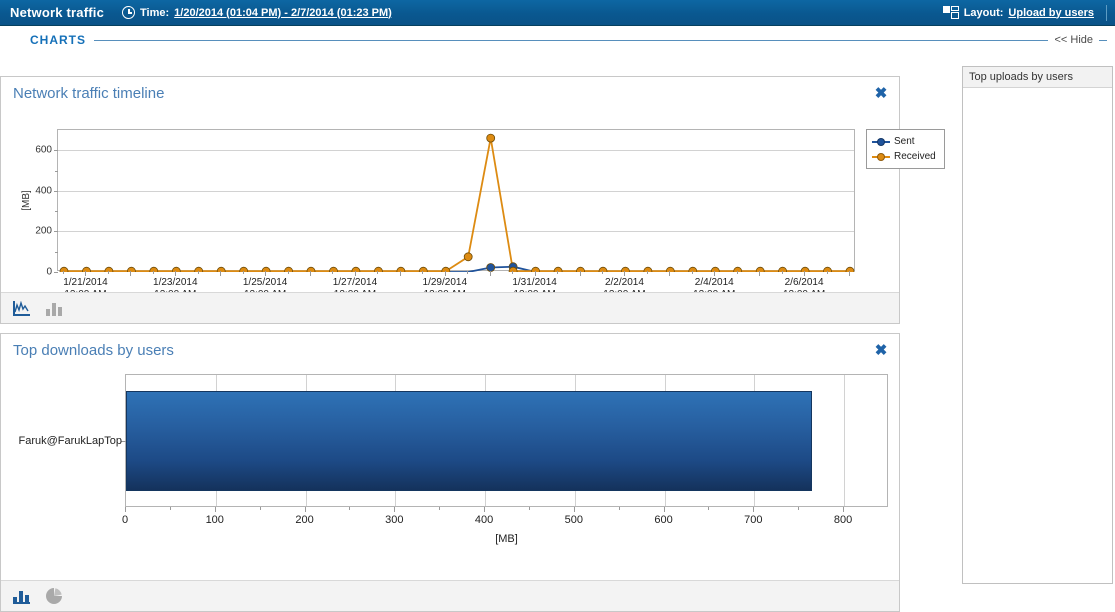 The width and height of the screenshot is (1115, 612). What do you see at coordinates (43, 231) in the screenshot?
I see `y-axis-tick-label: 200` at bounding box center [43, 231].